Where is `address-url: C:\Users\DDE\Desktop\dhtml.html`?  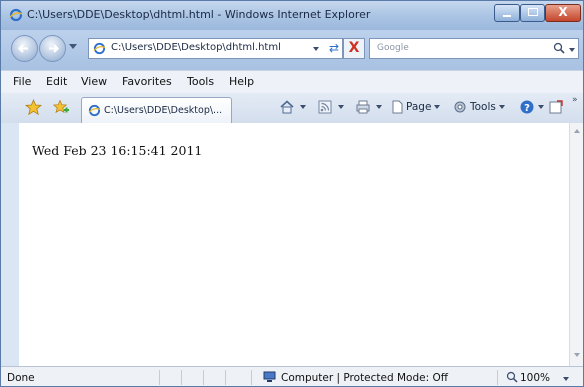 address-url: C:\Users\DDE\Desktop\dhtml.html is located at coordinates (196, 47).